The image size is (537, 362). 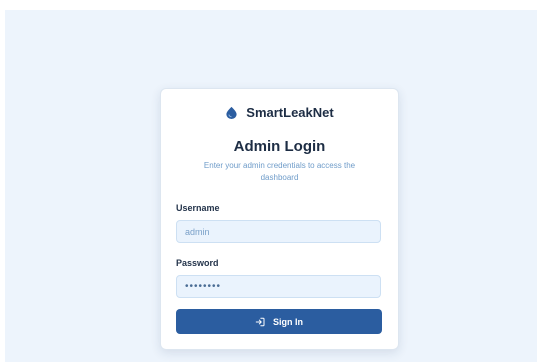 What do you see at coordinates (197, 263) in the screenshot?
I see `password-label: Password` at bounding box center [197, 263].